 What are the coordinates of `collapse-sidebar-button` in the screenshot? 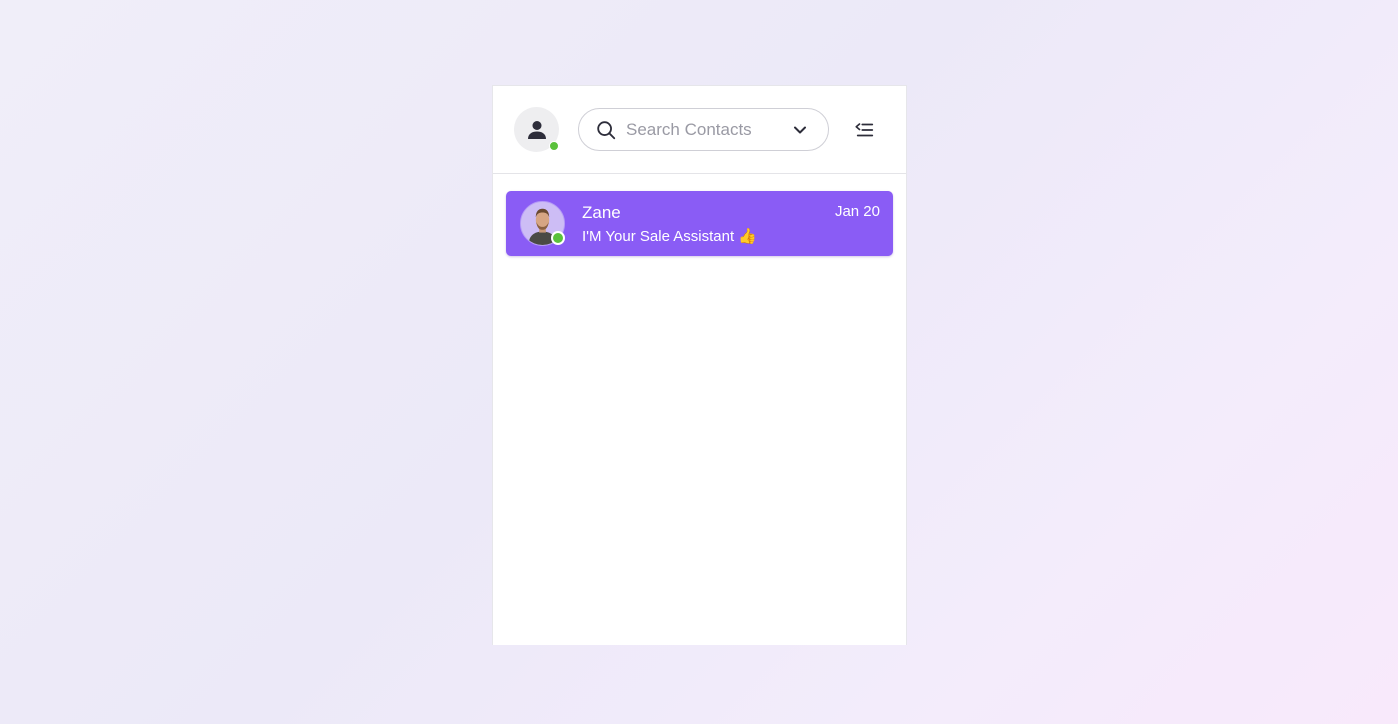 It's located at (865, 130).